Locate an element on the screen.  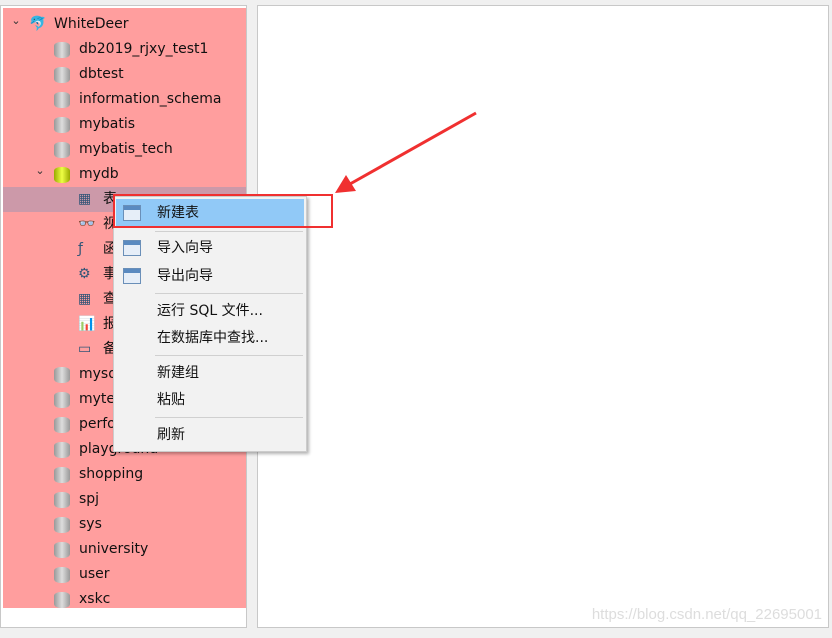
annotation-arrow is located at coordinates (406, 152).